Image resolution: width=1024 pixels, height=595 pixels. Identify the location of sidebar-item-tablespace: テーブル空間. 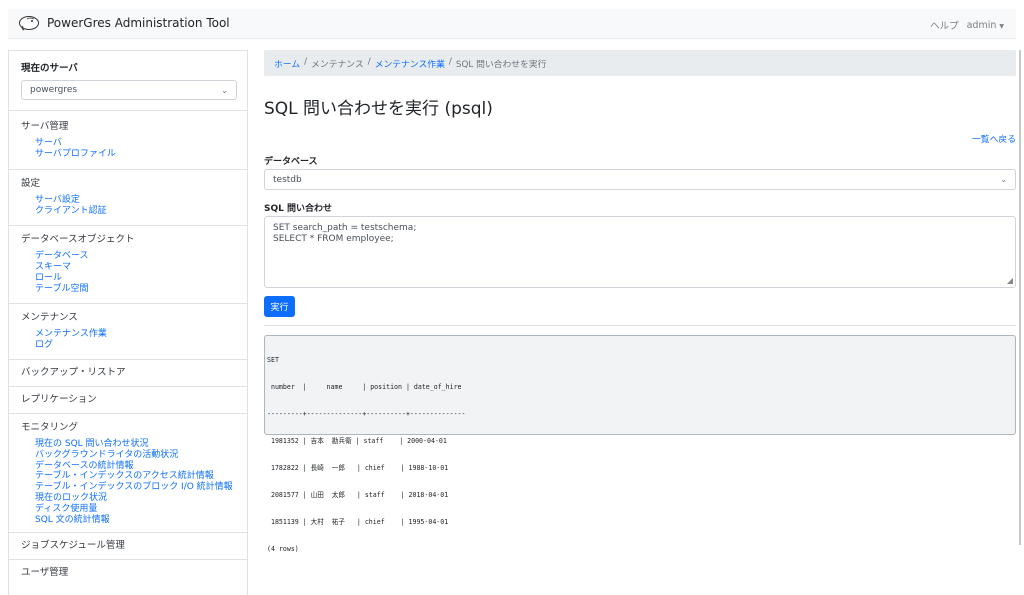
(135, 289).